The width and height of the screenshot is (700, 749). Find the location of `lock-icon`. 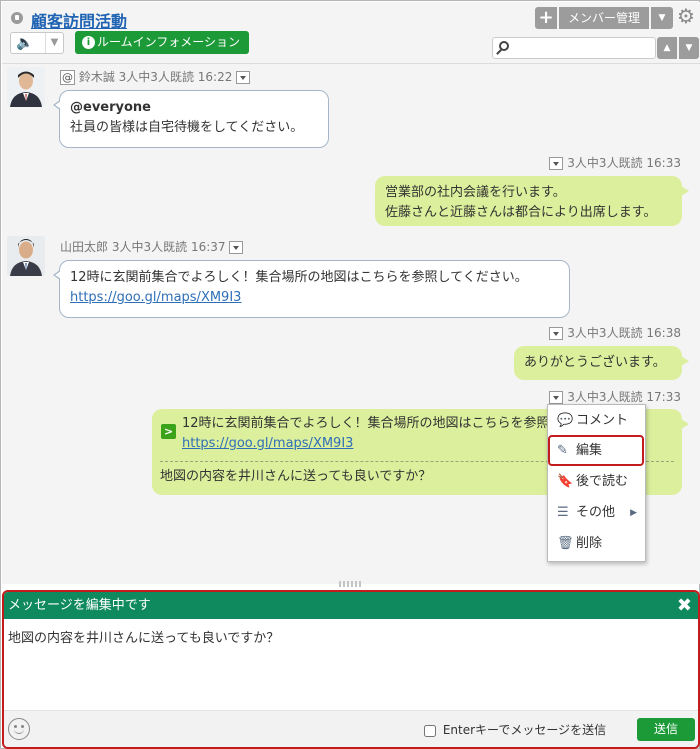

lock-icon is located at coordinates (17, 18).